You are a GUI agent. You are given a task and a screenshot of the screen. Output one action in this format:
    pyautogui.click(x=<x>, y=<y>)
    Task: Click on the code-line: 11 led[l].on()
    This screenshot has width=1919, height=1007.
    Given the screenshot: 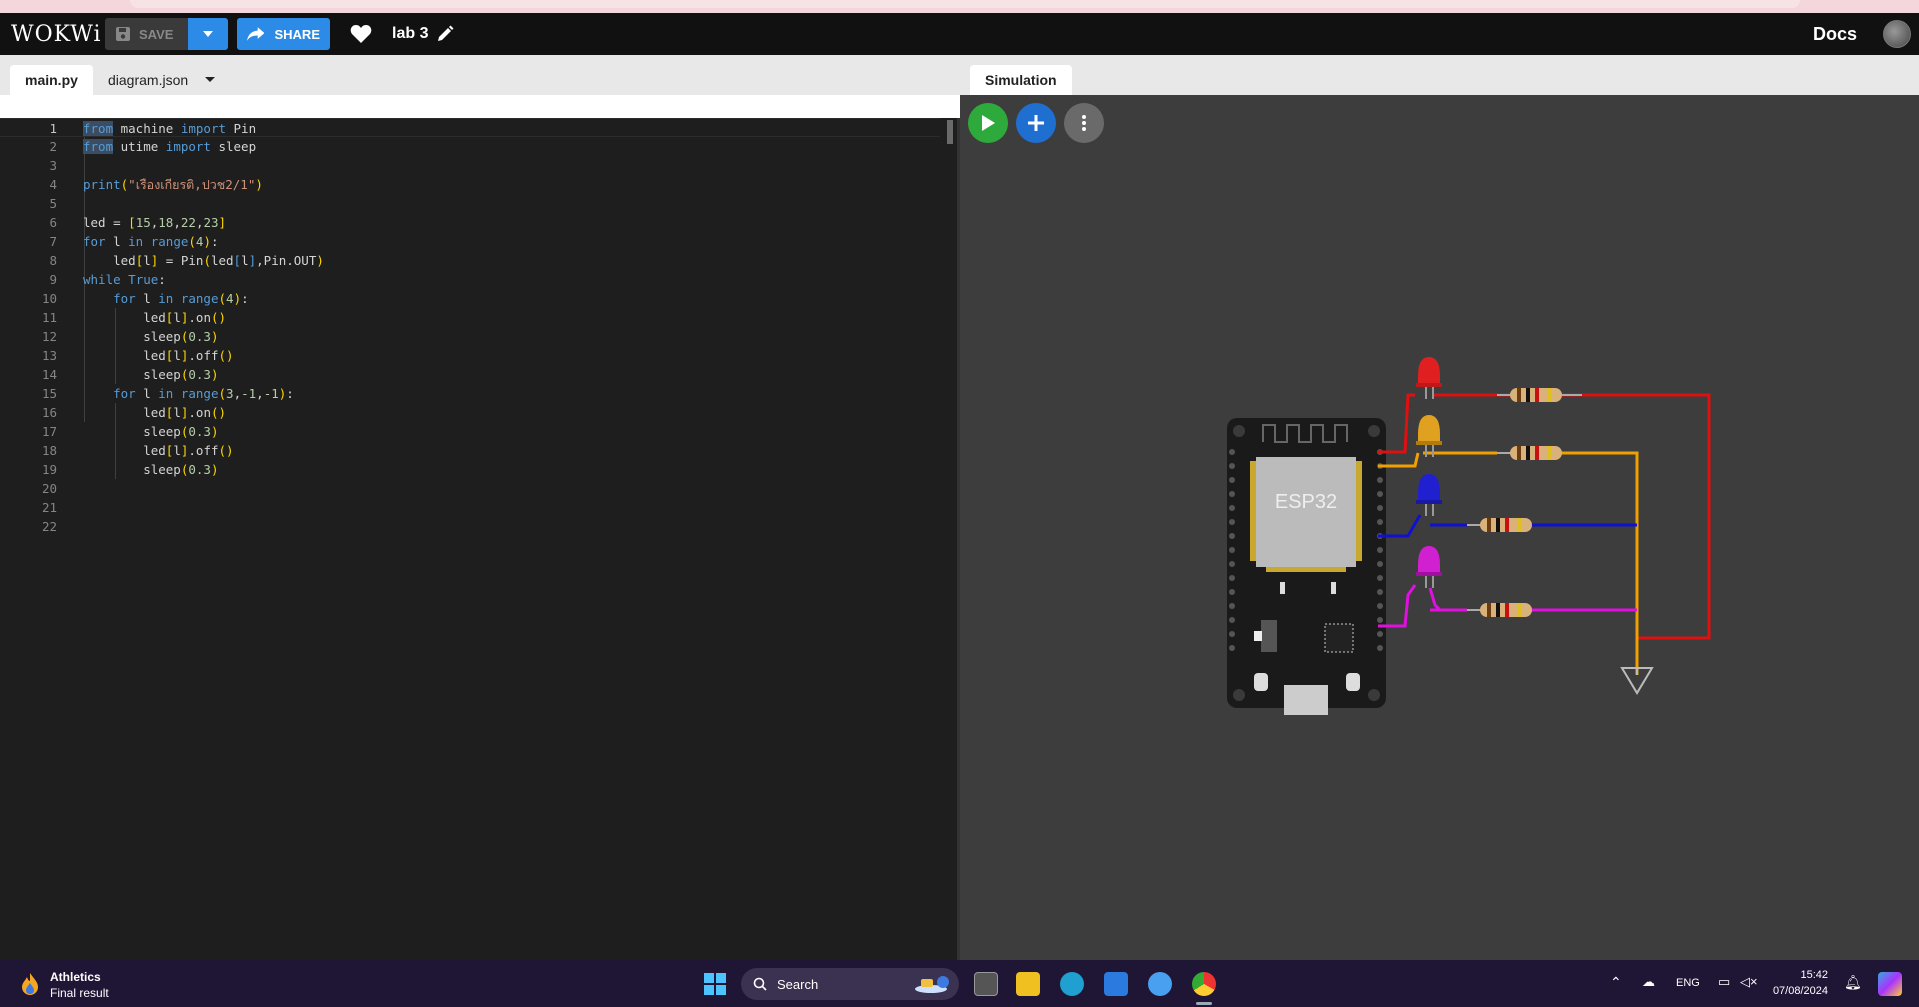 What is the action you would take?
    pyautogui.click(x=470, y=317)
    